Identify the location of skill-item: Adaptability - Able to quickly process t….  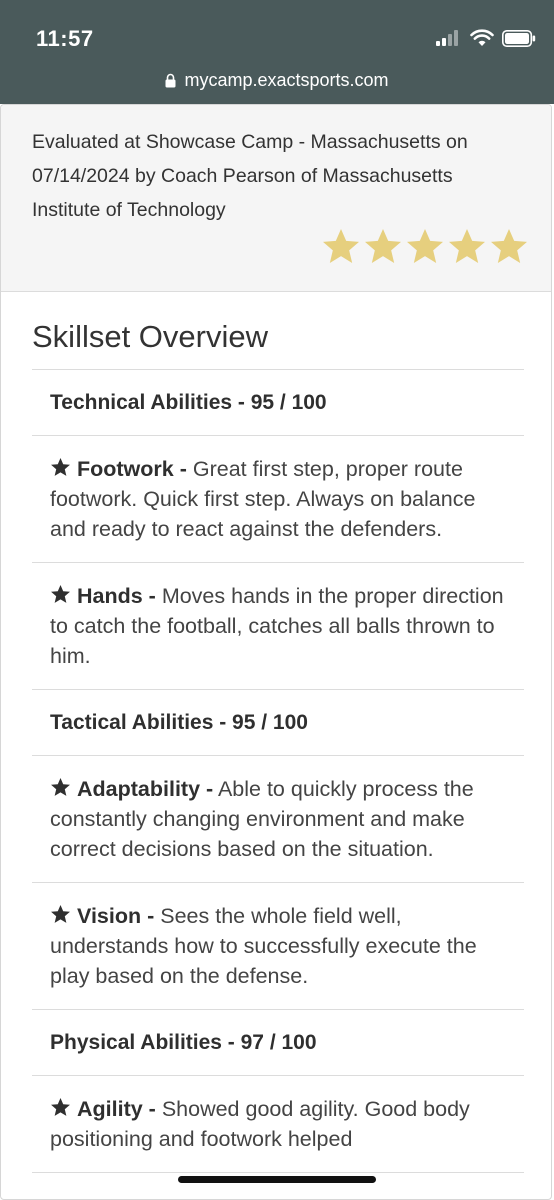
(278, 819).